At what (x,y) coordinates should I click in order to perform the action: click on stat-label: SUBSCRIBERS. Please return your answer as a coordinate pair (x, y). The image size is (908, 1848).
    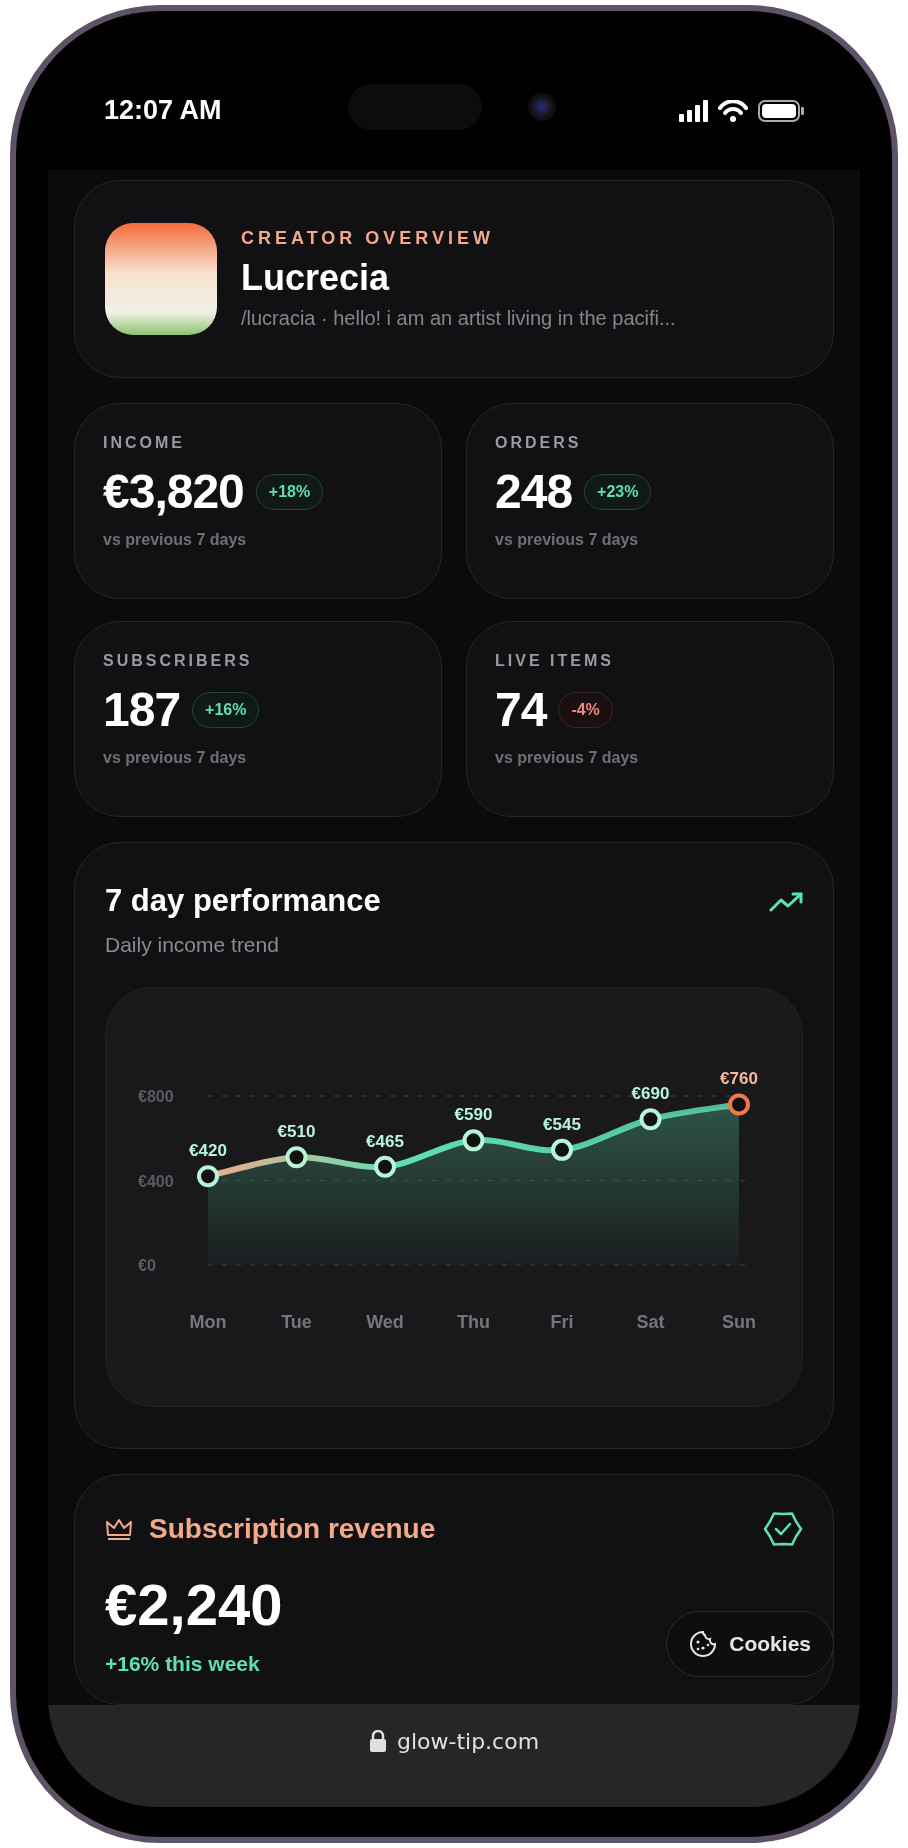
    Looking at the image, I should click on (178, 661).